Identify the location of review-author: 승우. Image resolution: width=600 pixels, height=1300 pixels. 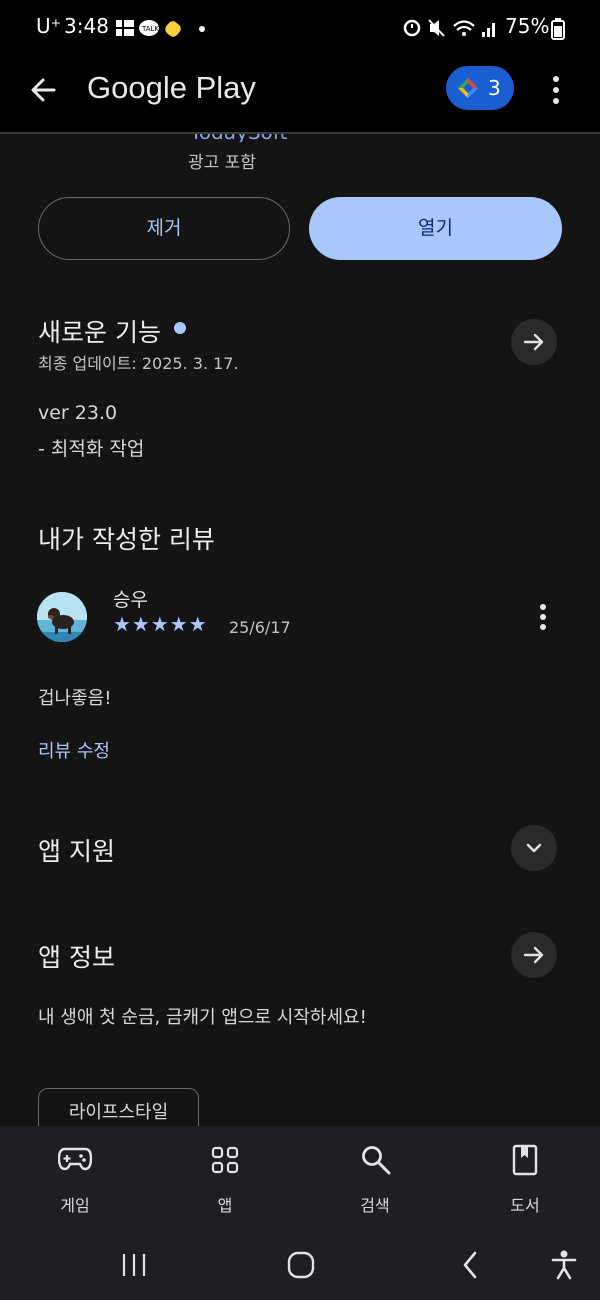
(130, 600).